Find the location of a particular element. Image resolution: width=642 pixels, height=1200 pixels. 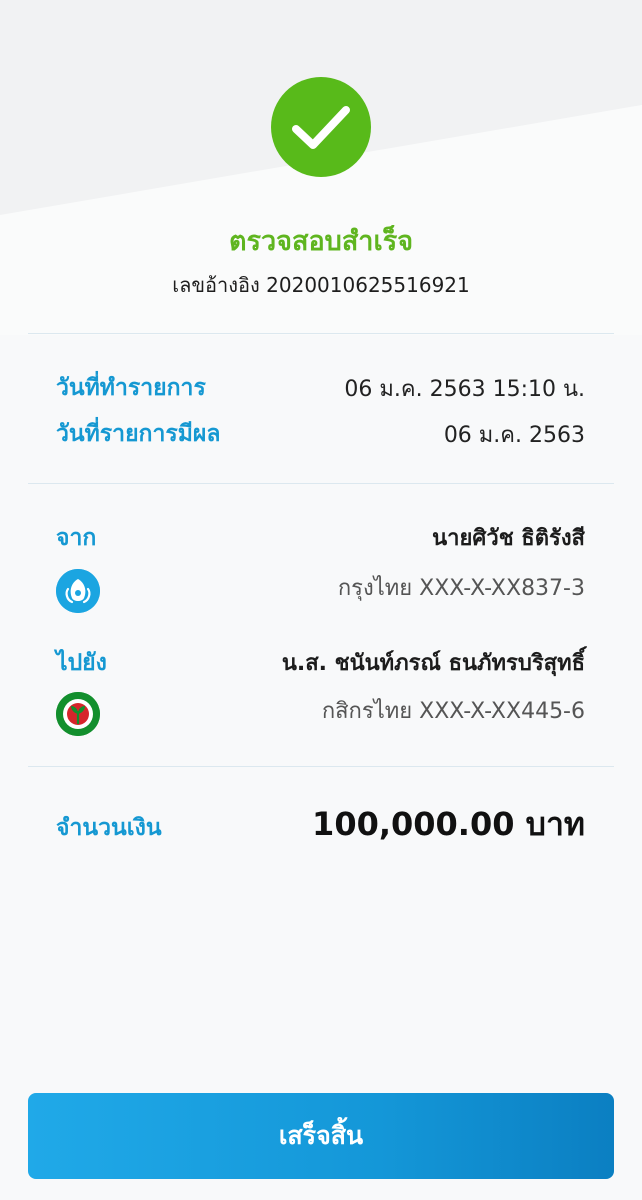

amount-label: จำนวนเงิน is located at coordinates (109, 828).